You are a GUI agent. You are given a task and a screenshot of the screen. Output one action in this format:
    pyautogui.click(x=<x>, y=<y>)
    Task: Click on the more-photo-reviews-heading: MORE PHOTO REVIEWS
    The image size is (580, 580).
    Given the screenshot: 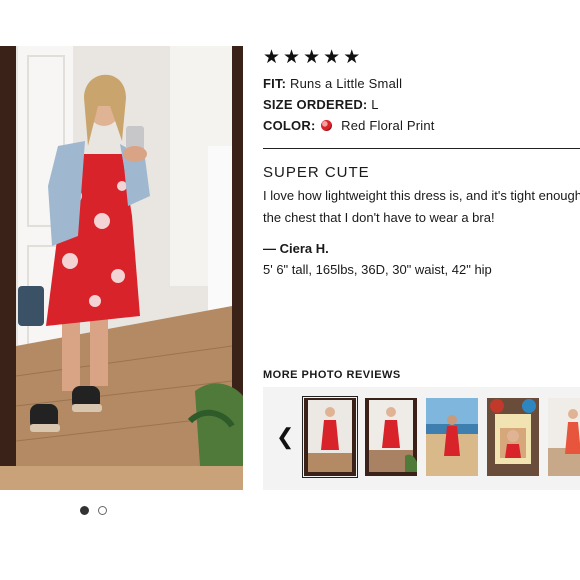 What is the action you would take?
    pyautogui.click(x=332, y=375)
    